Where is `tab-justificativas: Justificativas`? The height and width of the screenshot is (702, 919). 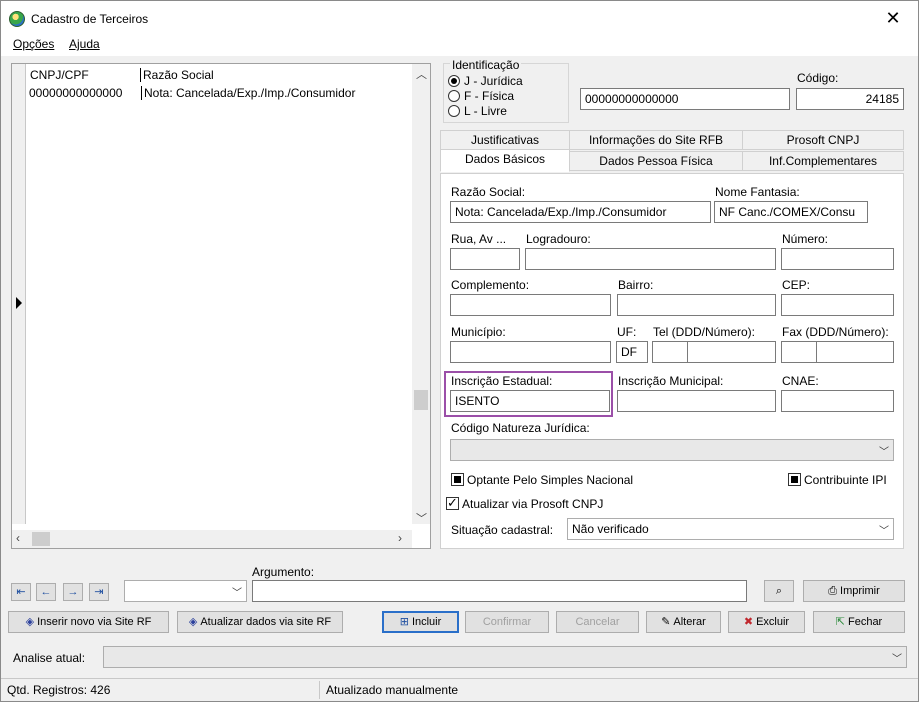
tab-justificativas: Justificativas is located at coordinates (505, 140).